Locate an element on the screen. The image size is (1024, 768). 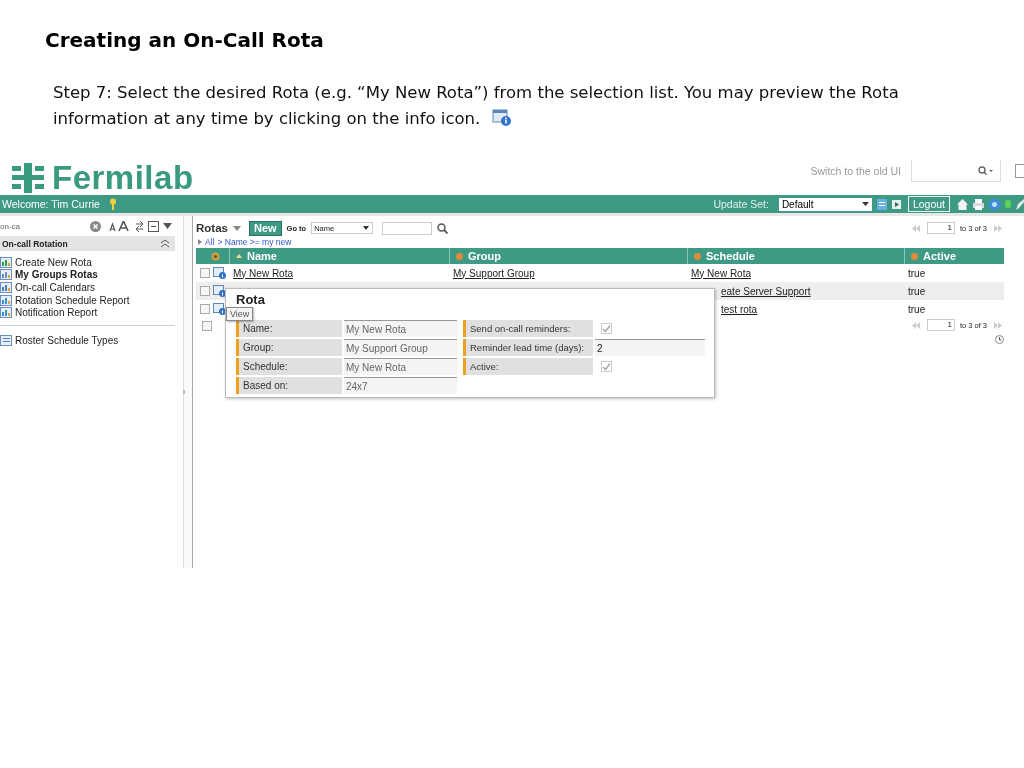
key-icon is located at coordinates (112, 204).